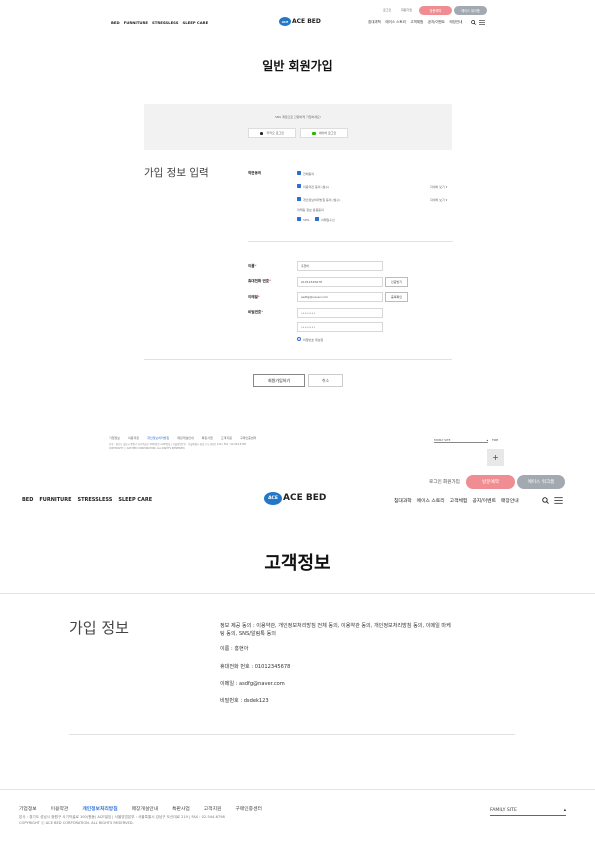 This screenshot has height=842, width=595. I want to click on visit-reservation-label: 방문예약, so click(490, 482).